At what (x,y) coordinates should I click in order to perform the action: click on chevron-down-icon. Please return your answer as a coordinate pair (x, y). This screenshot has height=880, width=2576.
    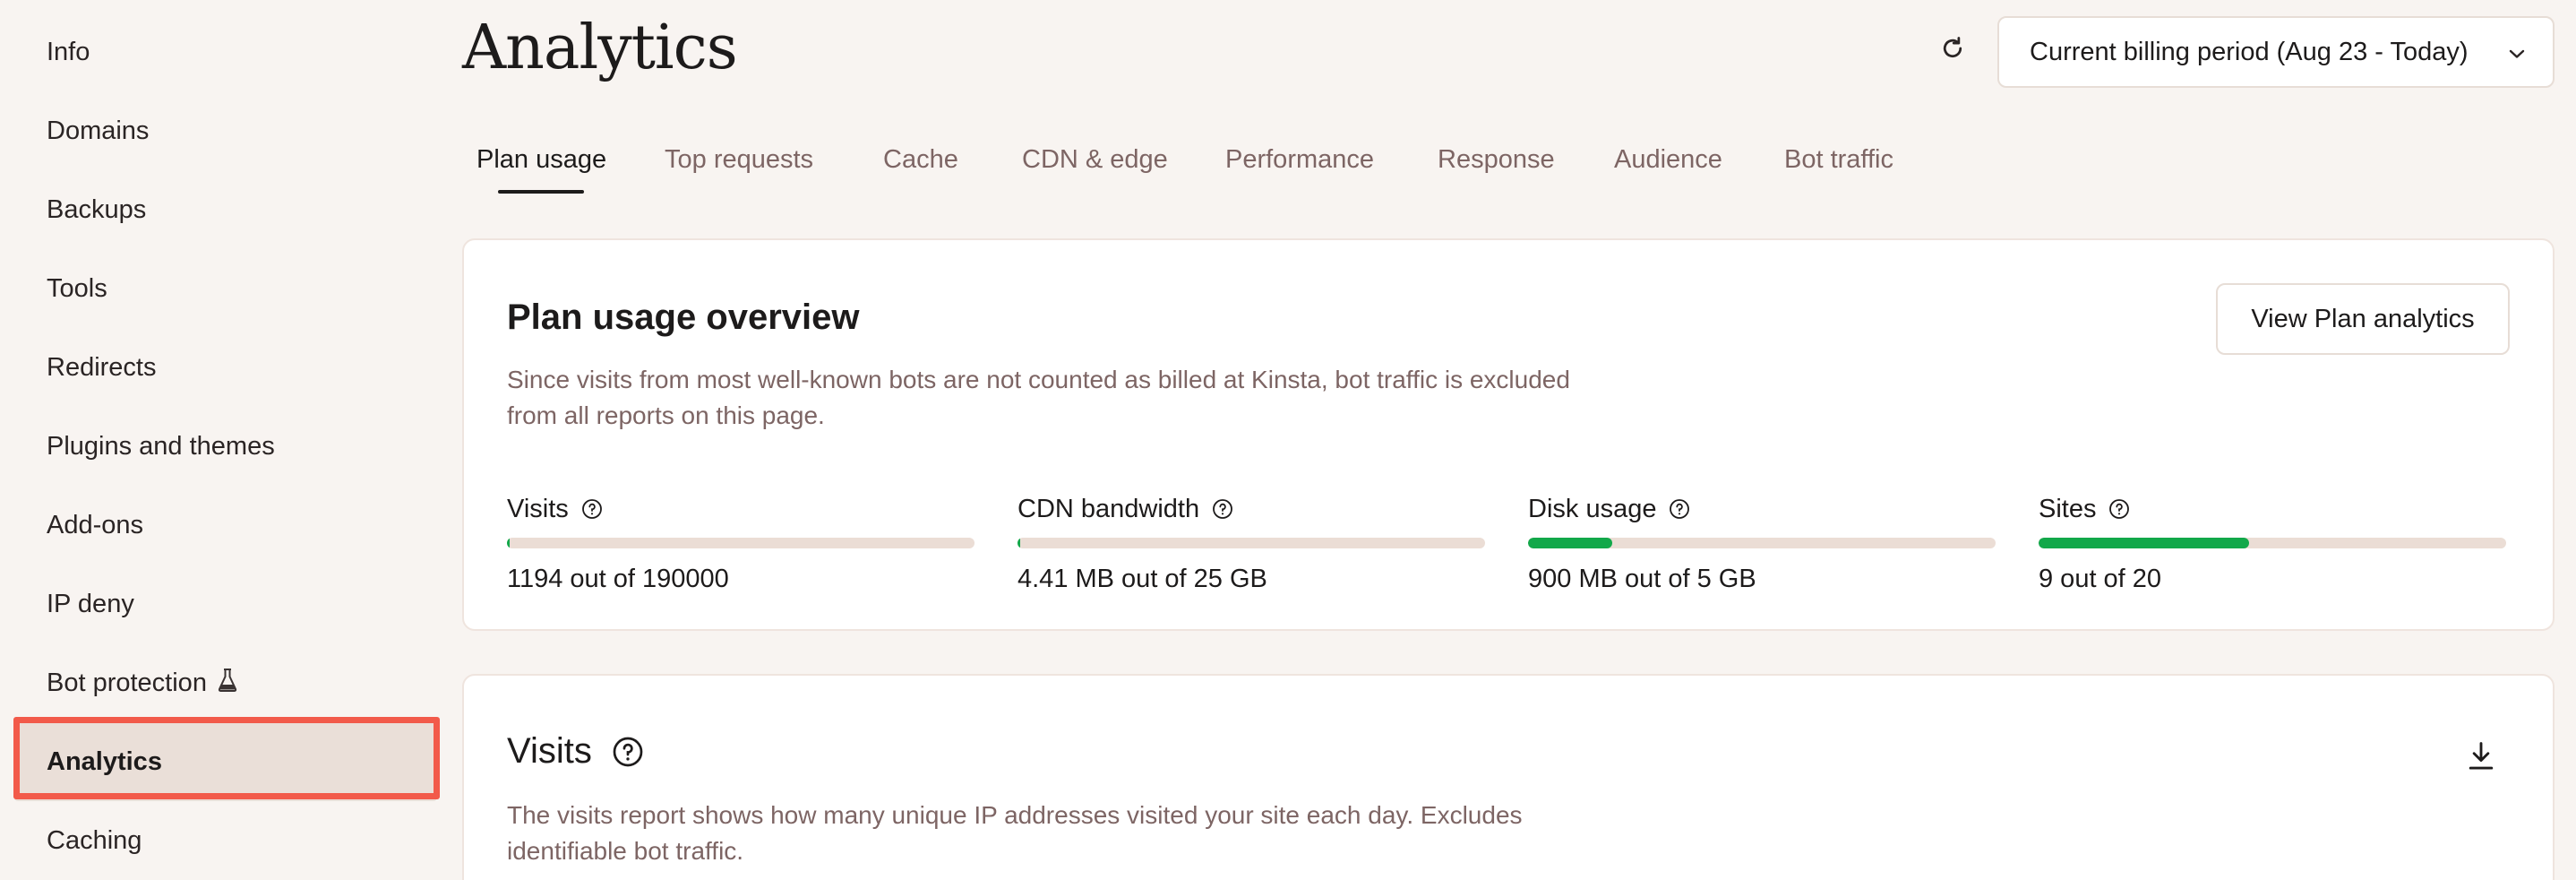
    Looking at the image, I should click on (2517, 52).